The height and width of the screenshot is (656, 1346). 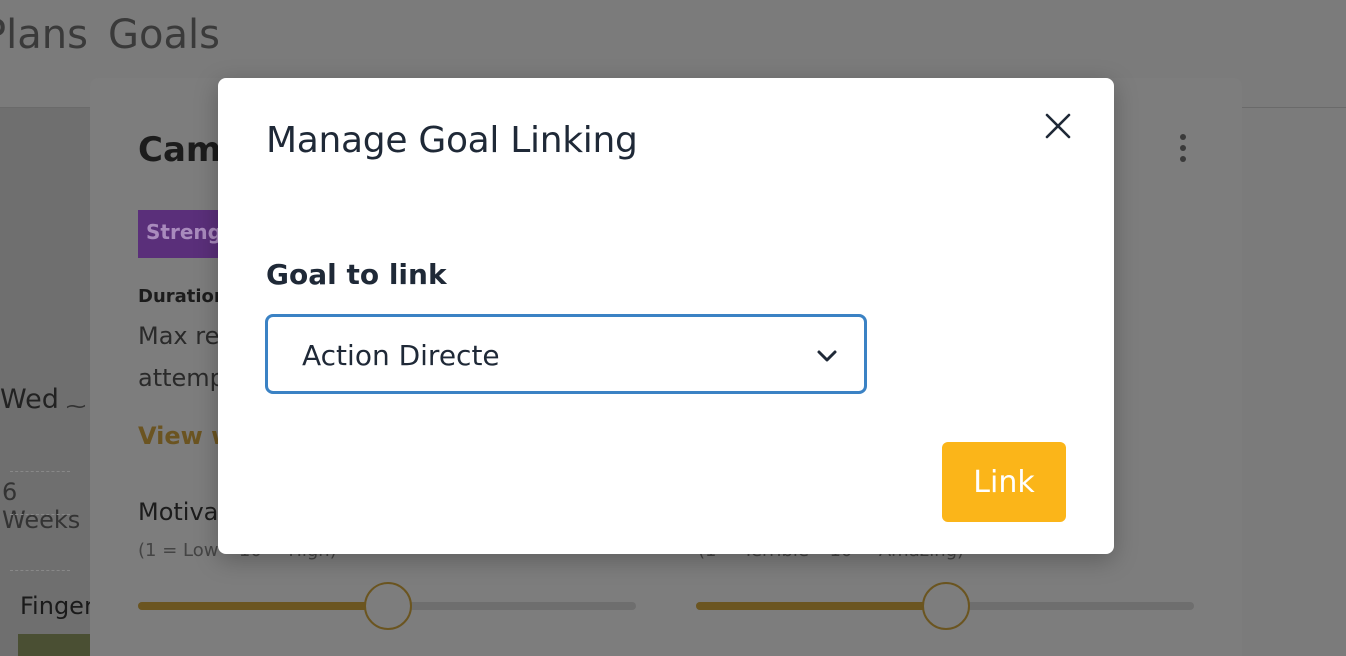 I want to click on chevron-down-icon, so click(x=827, y=356).